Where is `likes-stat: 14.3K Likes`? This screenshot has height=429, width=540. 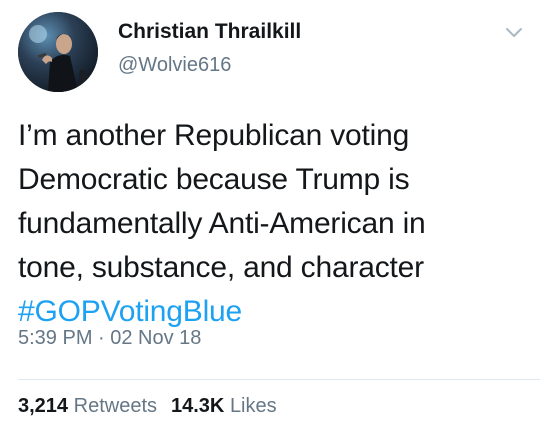 likes-stat: 14.3K Likes is located at coordinates (224, 406).